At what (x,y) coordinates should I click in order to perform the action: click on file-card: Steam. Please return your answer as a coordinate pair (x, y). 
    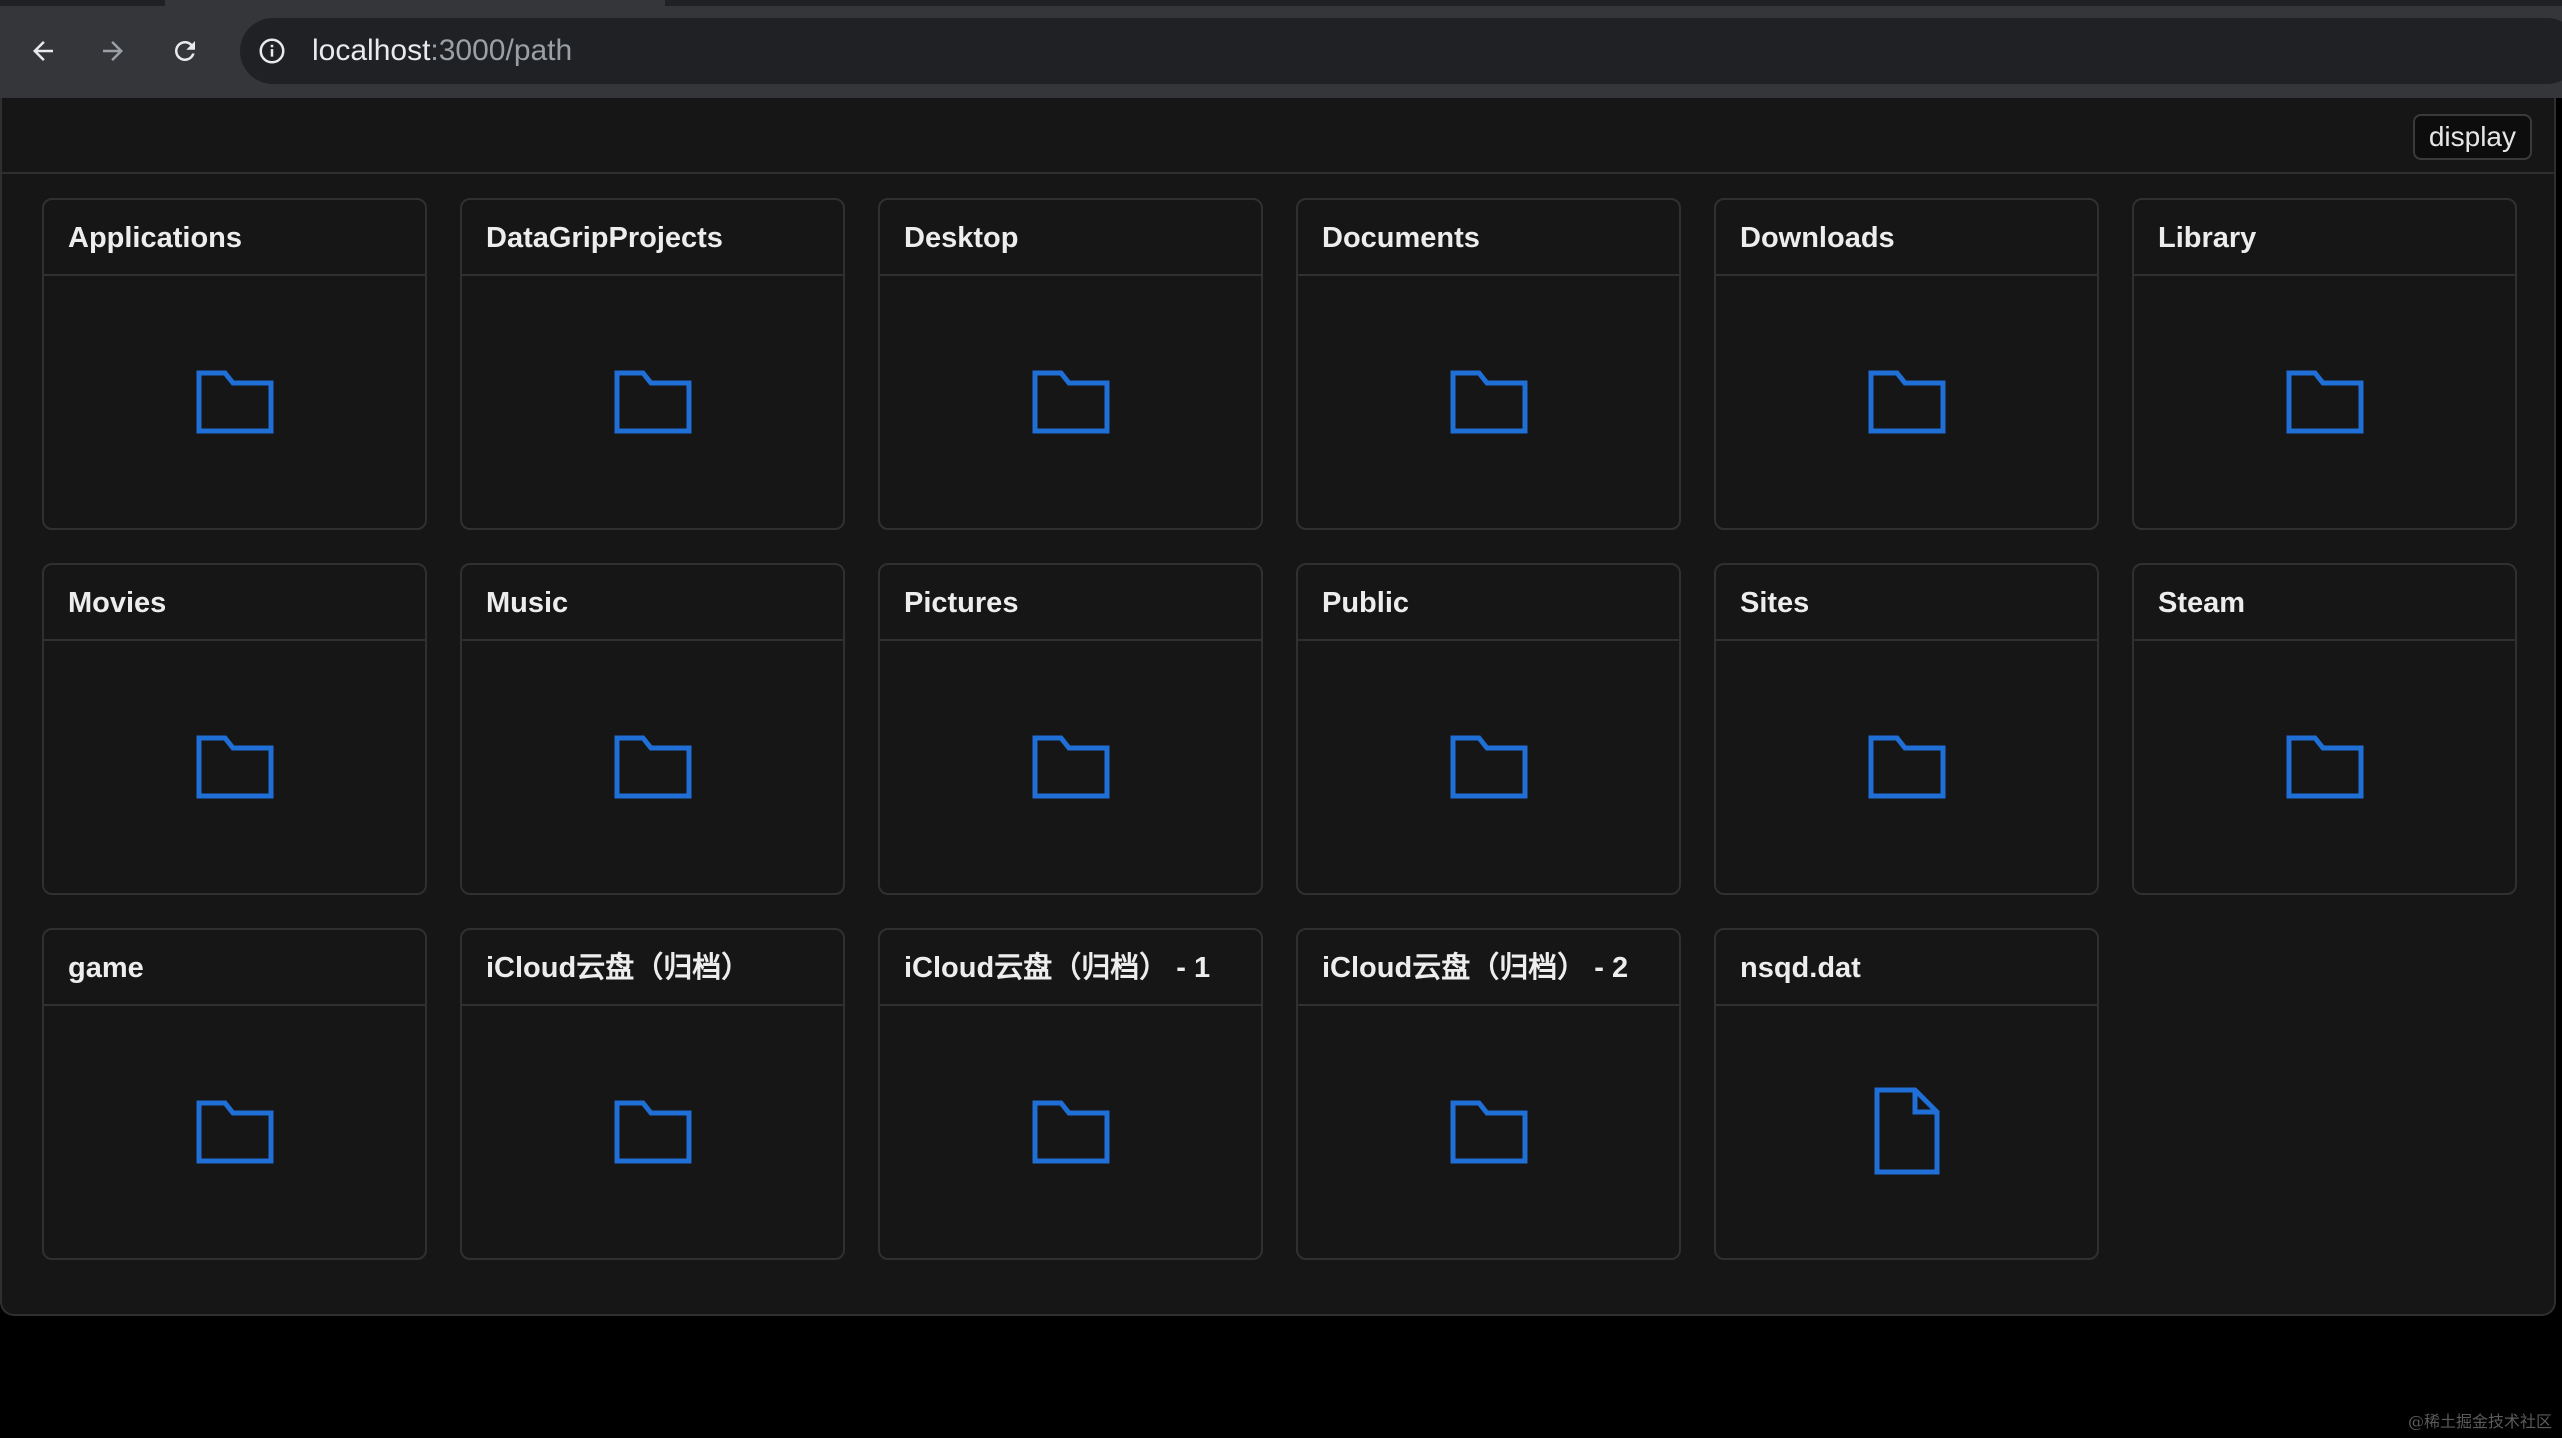
    Looking at the image, I should click on (2324, 729).